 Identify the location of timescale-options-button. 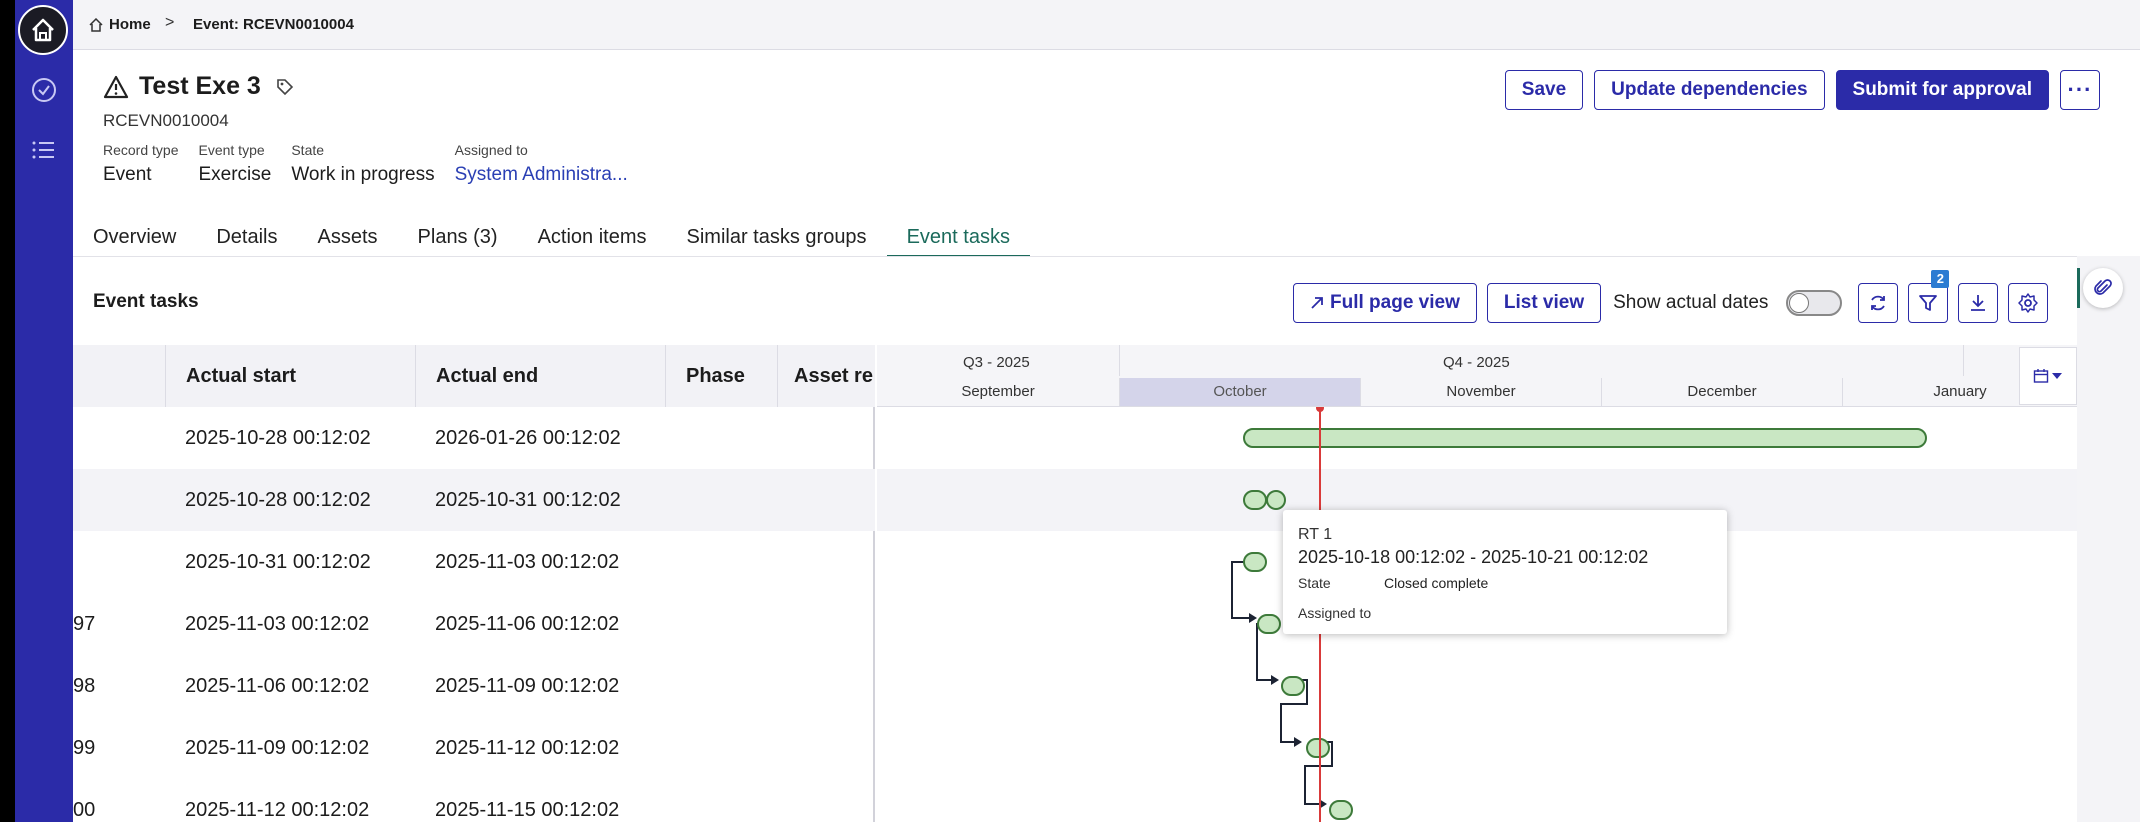
(2048, 376).